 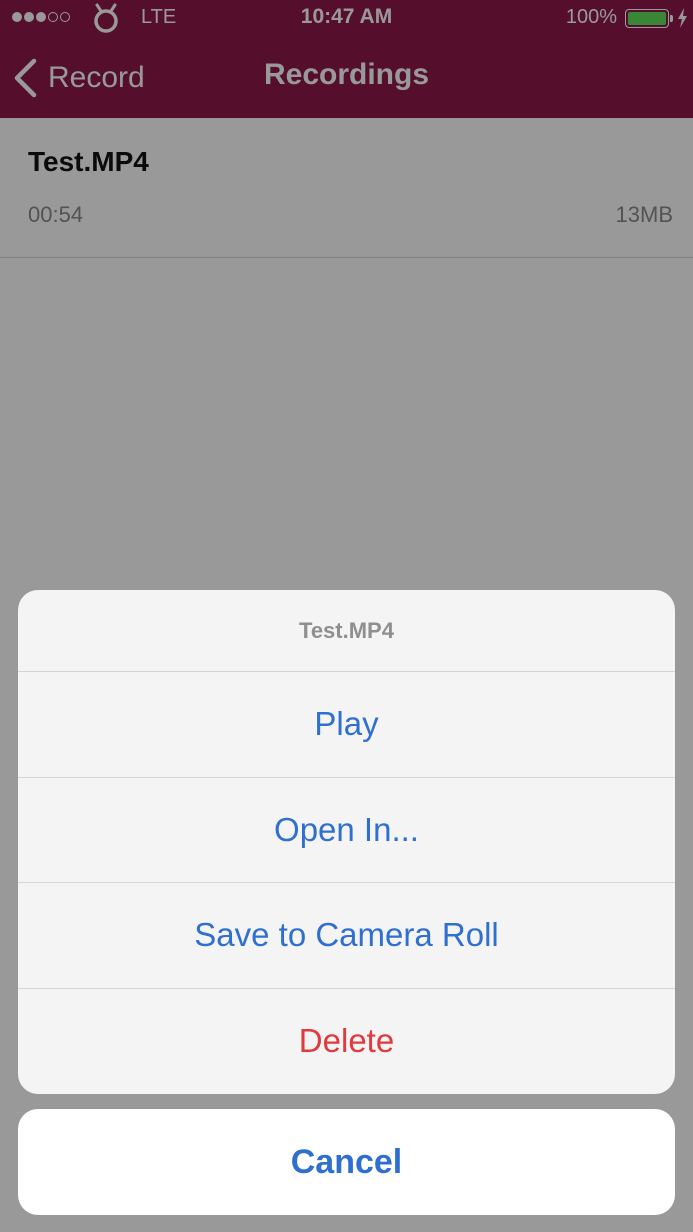 I want to click on delete-button: Delete, so click(x=346, y=1042).